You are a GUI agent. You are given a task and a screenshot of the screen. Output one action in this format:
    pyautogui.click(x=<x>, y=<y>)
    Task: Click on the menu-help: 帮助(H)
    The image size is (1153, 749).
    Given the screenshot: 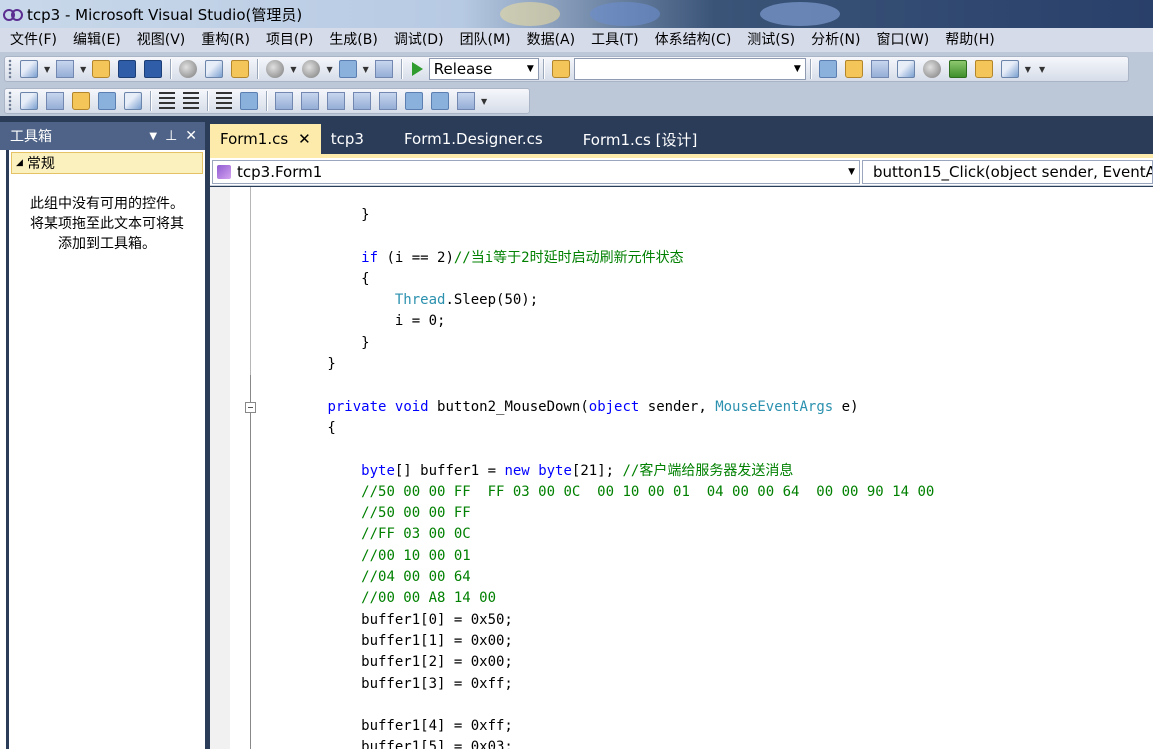 What is the action you would take?
    pyautogui.click(x=969, y=40)
    